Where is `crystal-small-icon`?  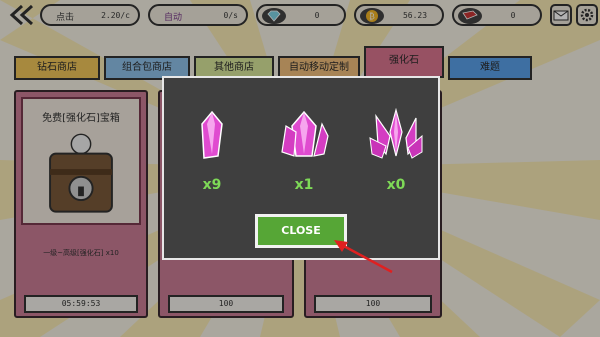 crystal-small-icon is located at coordinates (212, 134).